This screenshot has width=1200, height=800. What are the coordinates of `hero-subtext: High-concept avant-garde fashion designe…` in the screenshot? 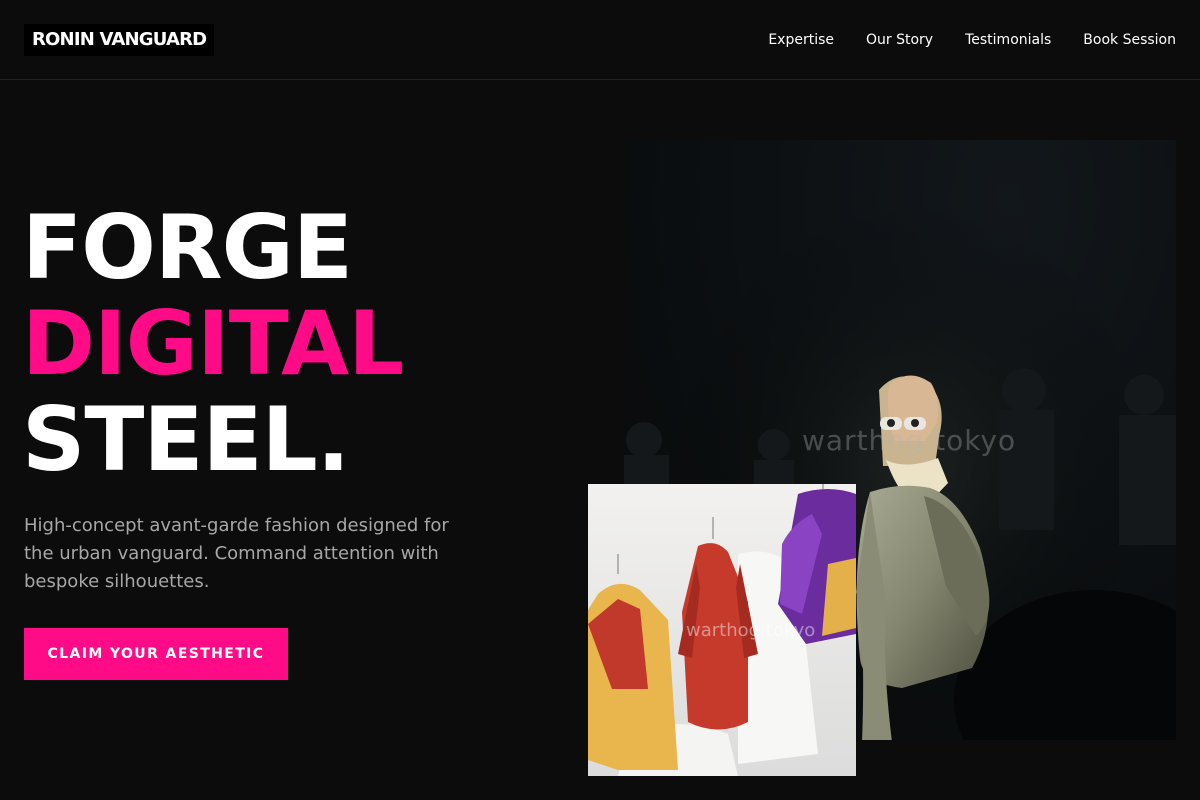 It's located at (236, 553).